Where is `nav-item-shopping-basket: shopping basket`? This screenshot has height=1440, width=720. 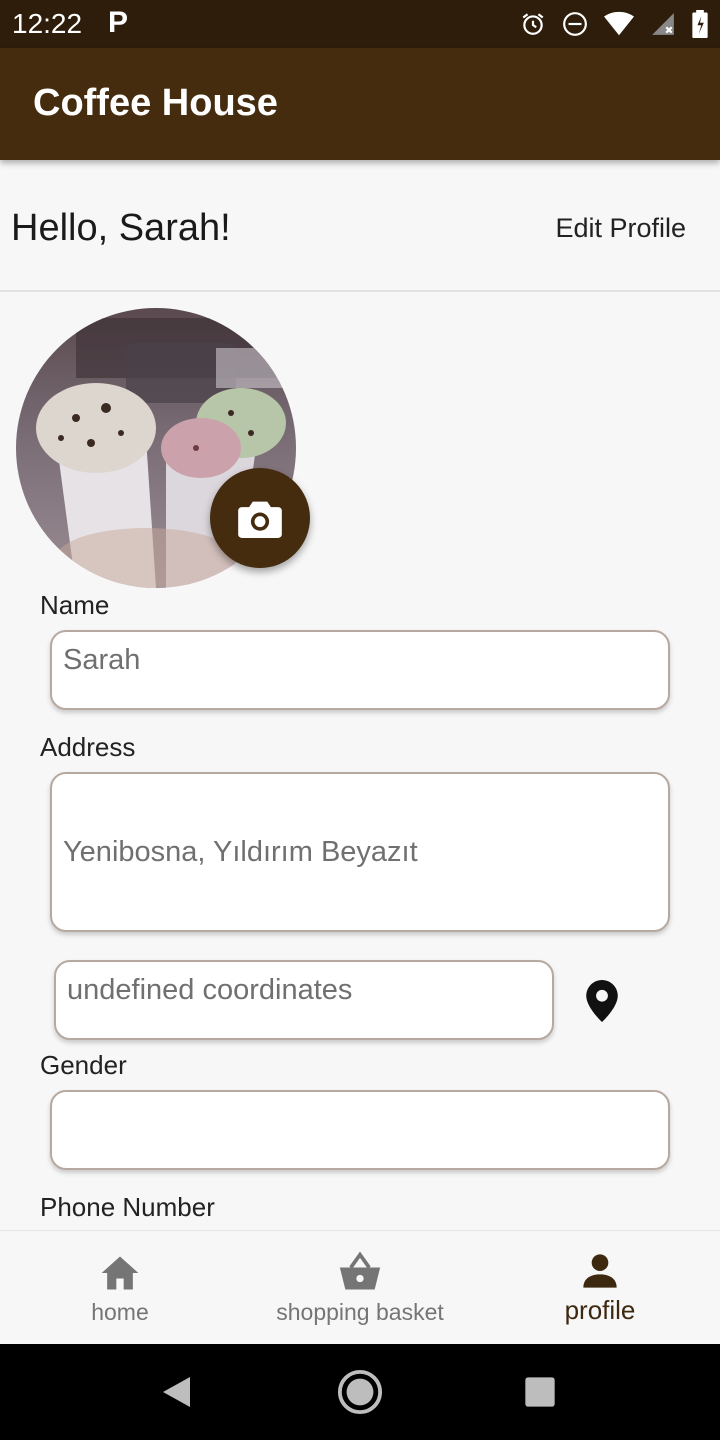 nav-item-shopping-basket: shopping basket is located at coordinates (360, 1288).